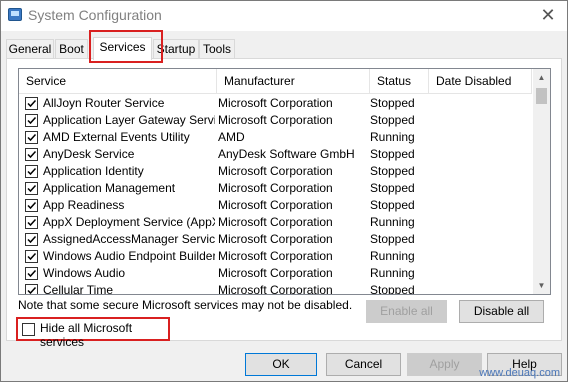 The height and width of the screenshot is (382, 568). Describe the element at coordinates (444, 364) in the screenshot. I see `apply-button: Apply` at that location.